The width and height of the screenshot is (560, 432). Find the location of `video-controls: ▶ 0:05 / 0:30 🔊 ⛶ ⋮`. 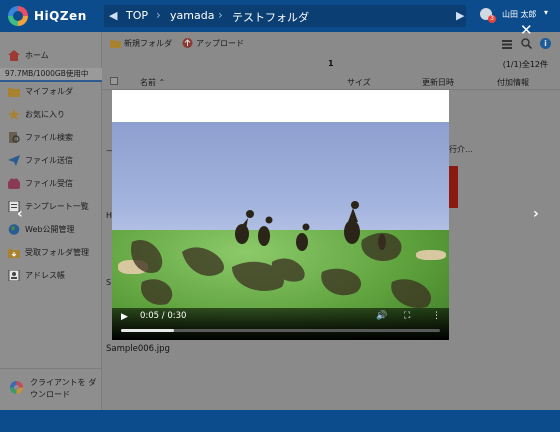

video-controls: ▶ 0:05 / 0:30 🔊 ⛶ ⋮ is located at coordinates (280, 324).